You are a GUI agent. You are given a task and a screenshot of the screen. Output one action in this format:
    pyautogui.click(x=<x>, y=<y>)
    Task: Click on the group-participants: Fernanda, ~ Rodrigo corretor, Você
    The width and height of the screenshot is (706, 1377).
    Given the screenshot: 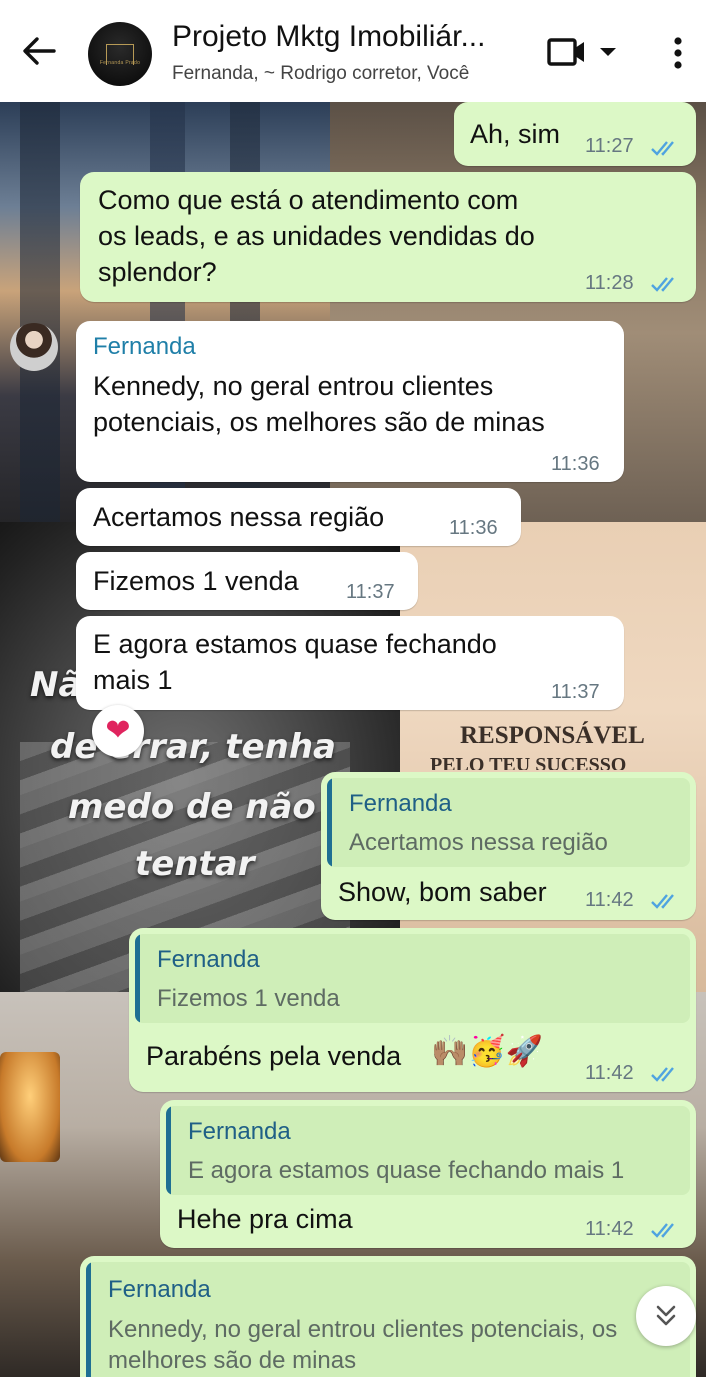 What is the action you would take?
    pyautogui.click(x=321, y=73)
    